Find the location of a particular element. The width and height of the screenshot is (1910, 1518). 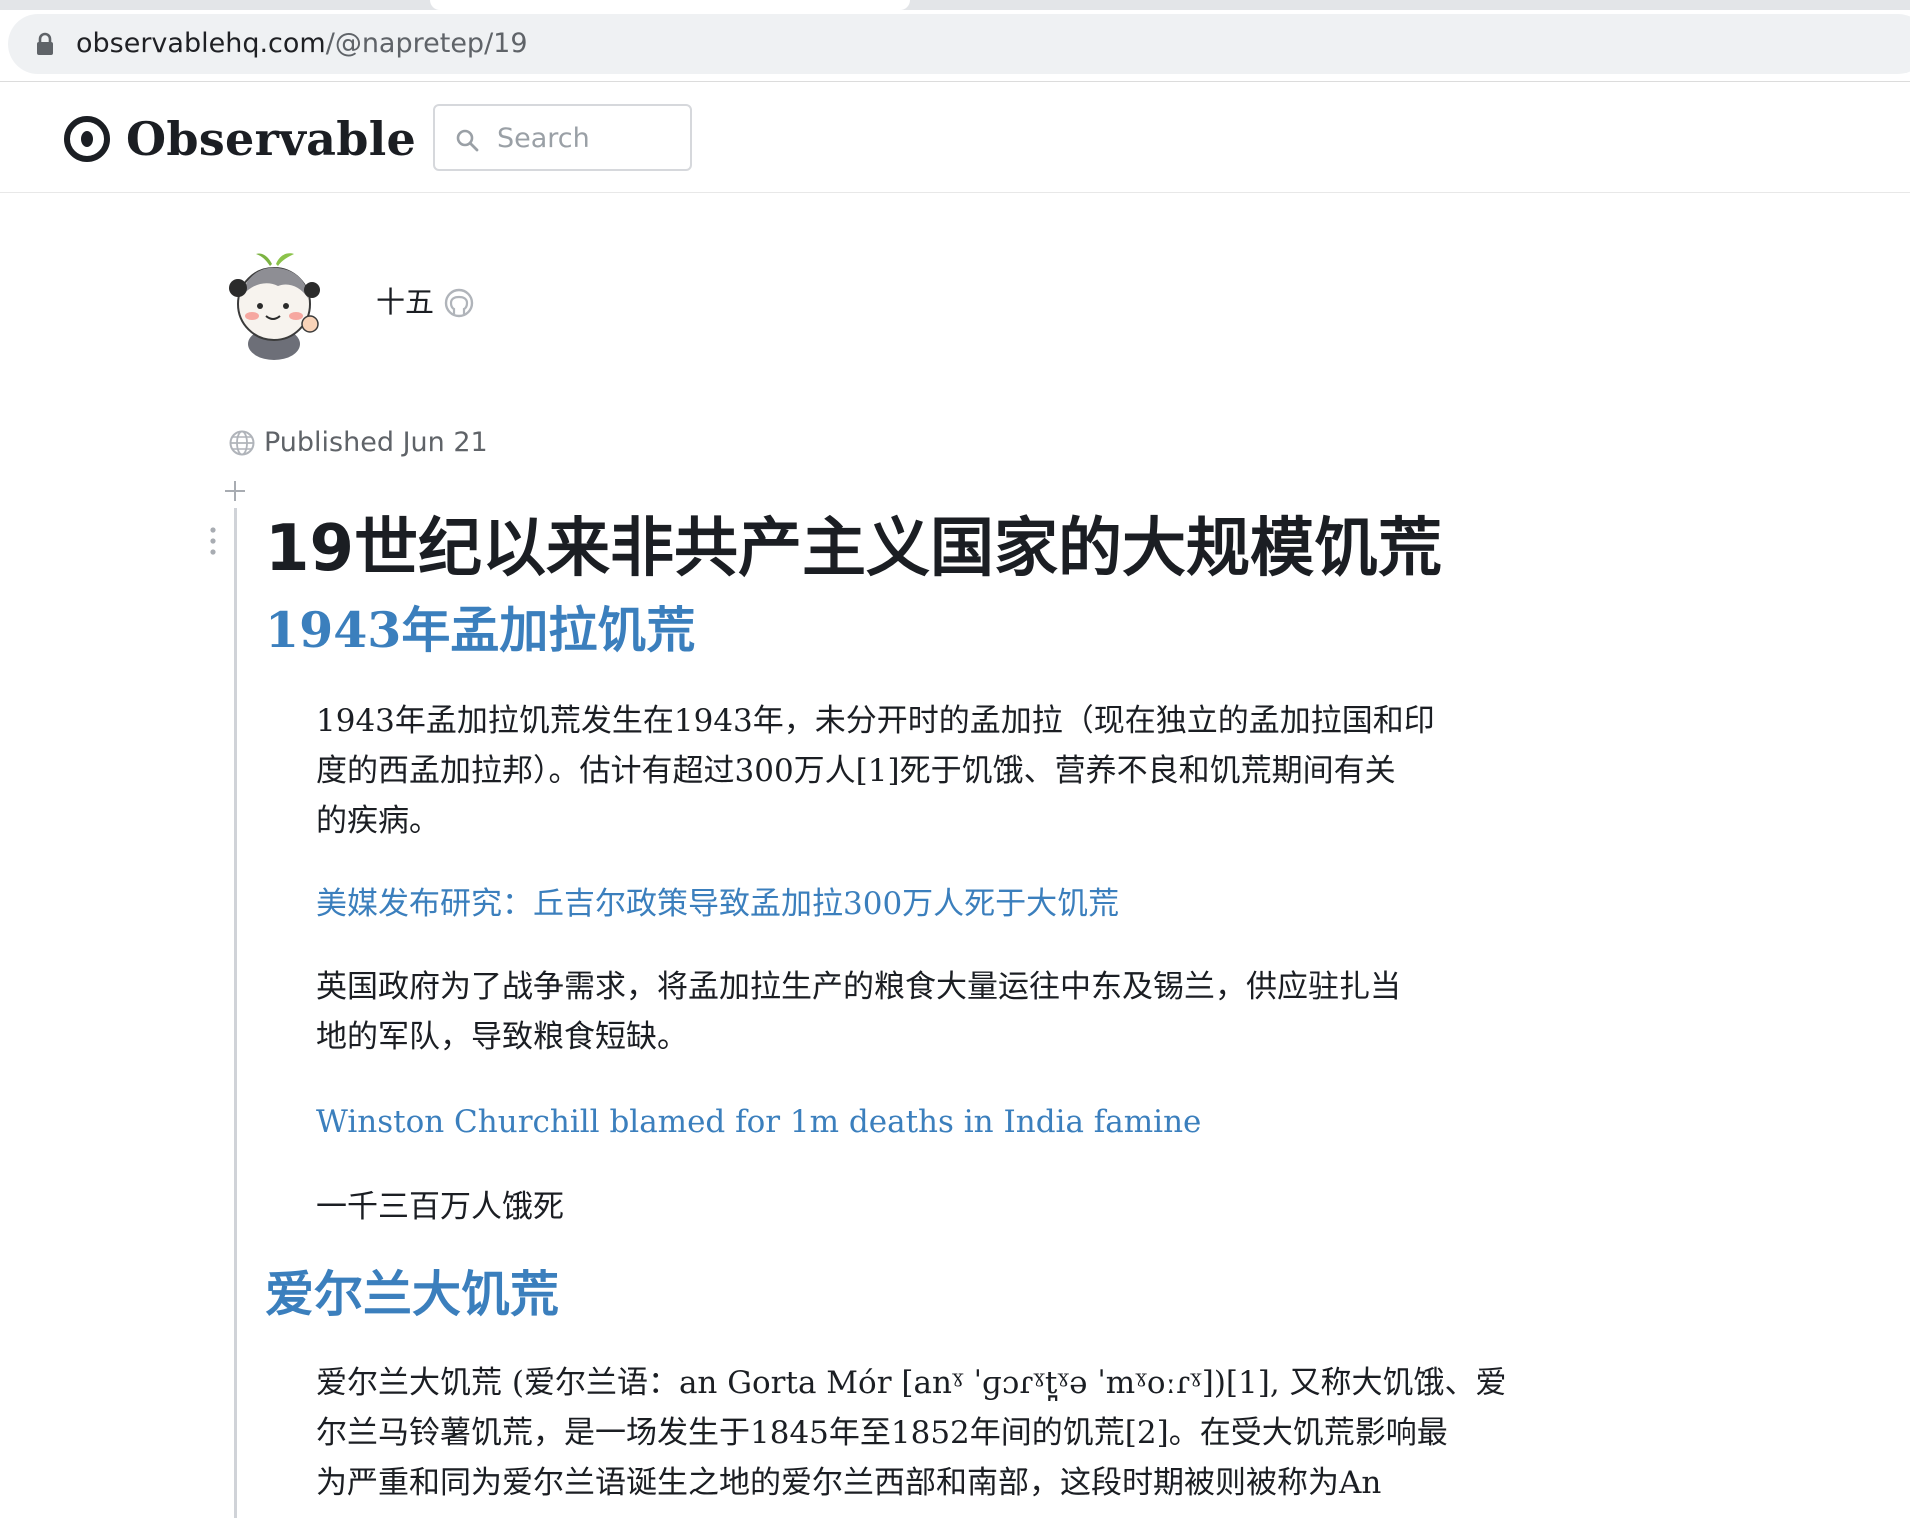

link-bengal-study: 美媒发布研究：丘吉尔政策导致孟加拉300万人死于大饥荒 is located at coordinates (717, 904).